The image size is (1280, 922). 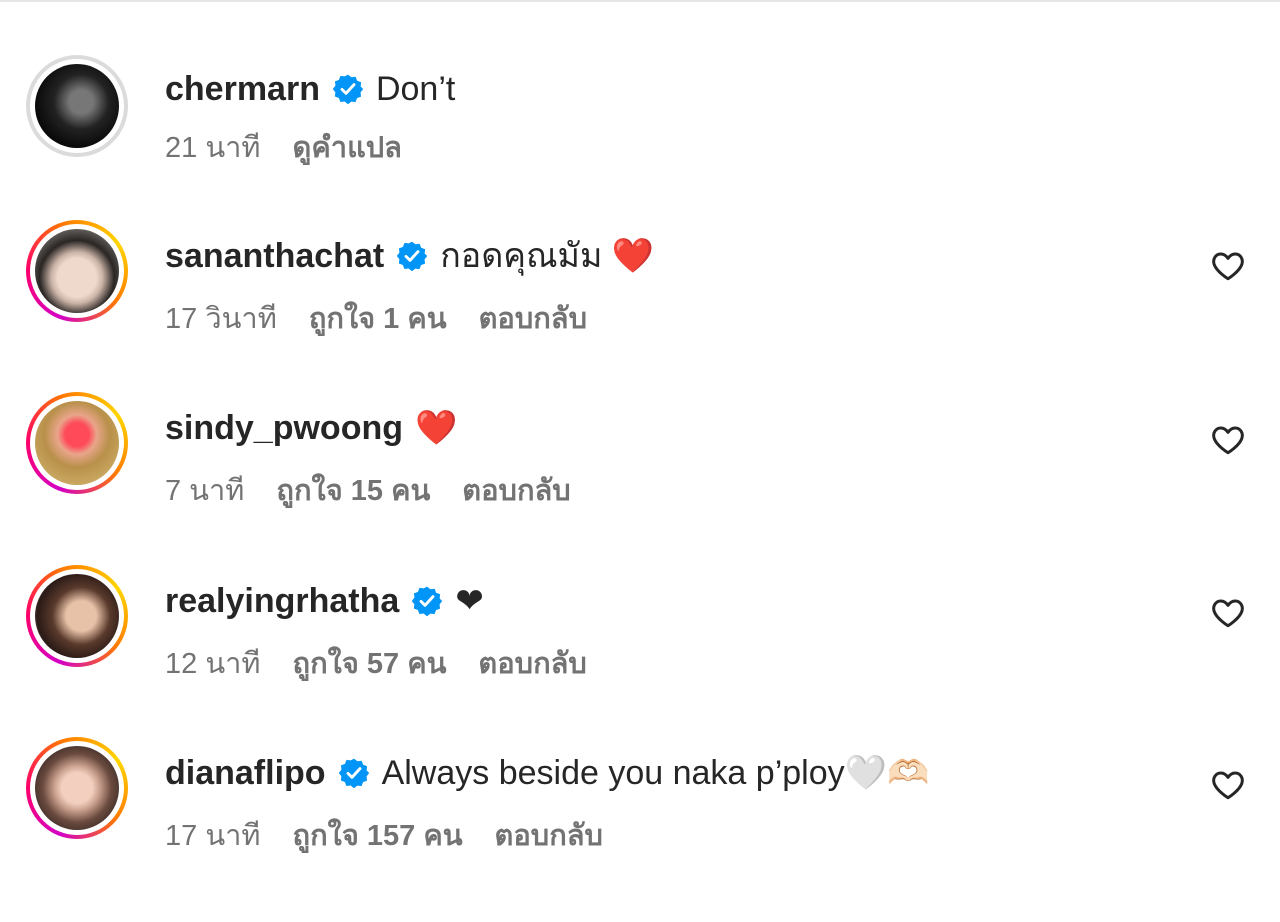 I want to click on likes-count: ถูกใจ 15 คน, so click(x=353, y=491).